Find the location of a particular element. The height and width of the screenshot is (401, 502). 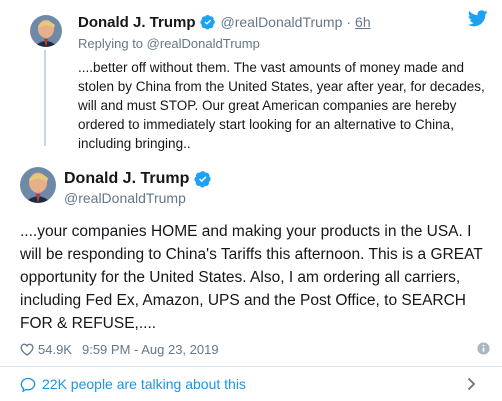

parent-author-handle: @realDonaldTrump is located at coordinates (282, 22).